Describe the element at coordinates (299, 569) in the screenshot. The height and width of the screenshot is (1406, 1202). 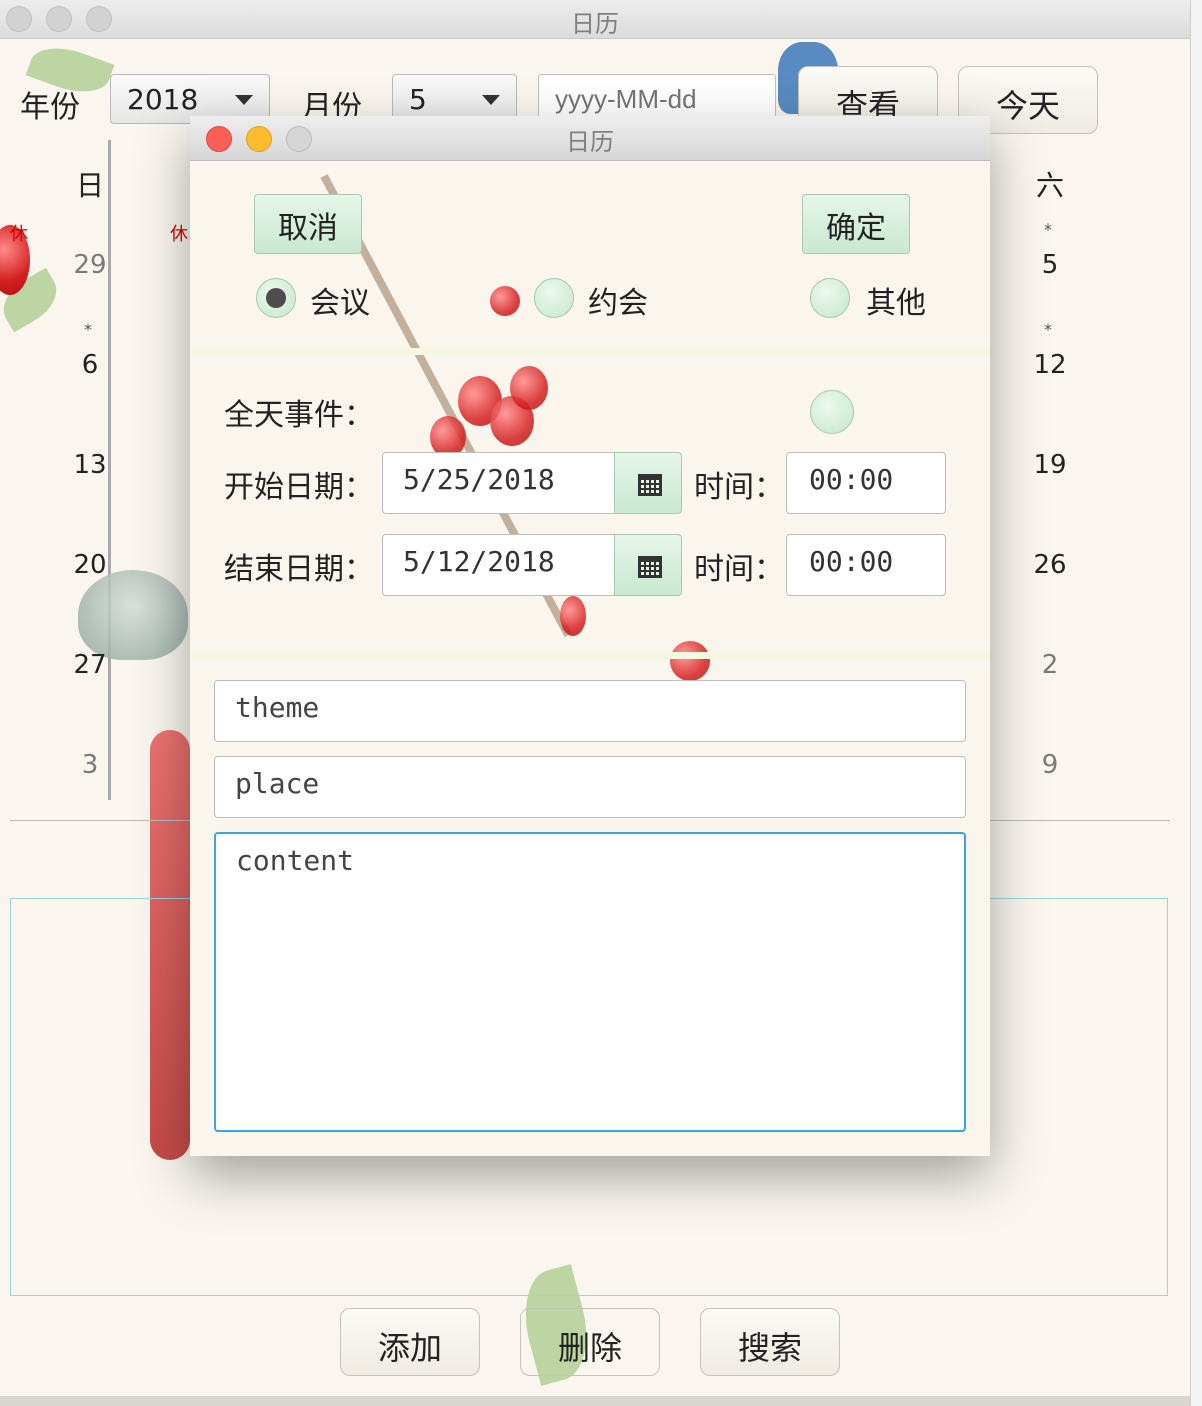
I see `end-date-label: 结束日期：` at that location.